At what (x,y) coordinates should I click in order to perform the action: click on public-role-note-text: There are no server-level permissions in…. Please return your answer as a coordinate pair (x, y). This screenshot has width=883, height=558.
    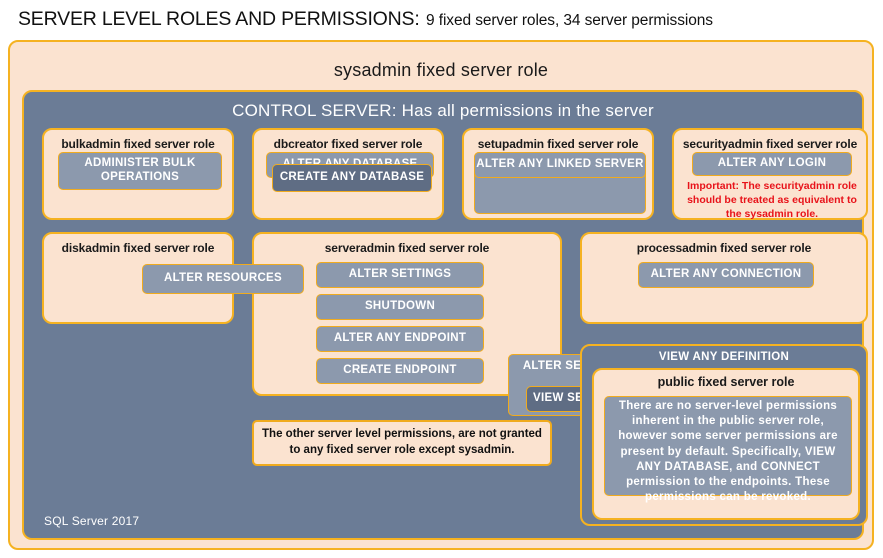
    Looking at the image, I should click on (728, 452).